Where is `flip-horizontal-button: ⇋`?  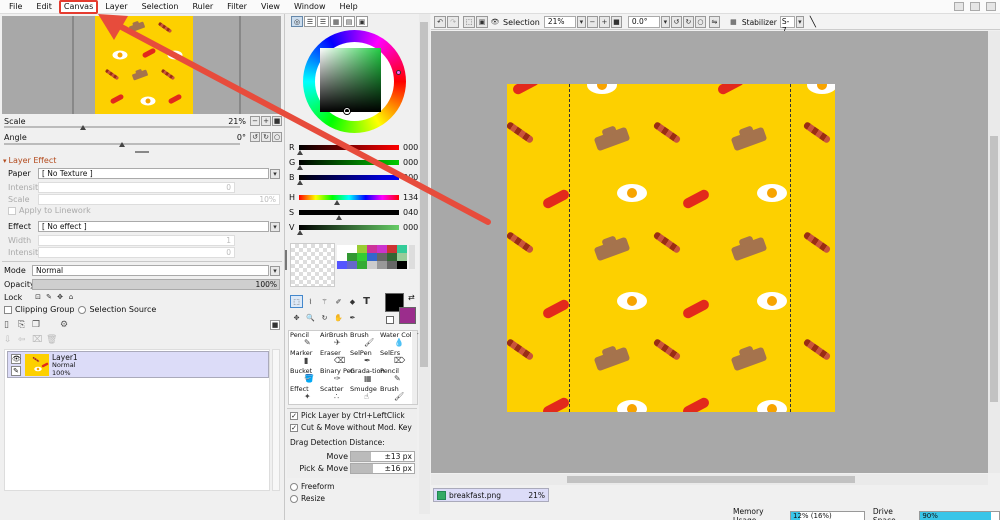
flip-horizontal-button: ⇋ is located at coordinates (714, 22).